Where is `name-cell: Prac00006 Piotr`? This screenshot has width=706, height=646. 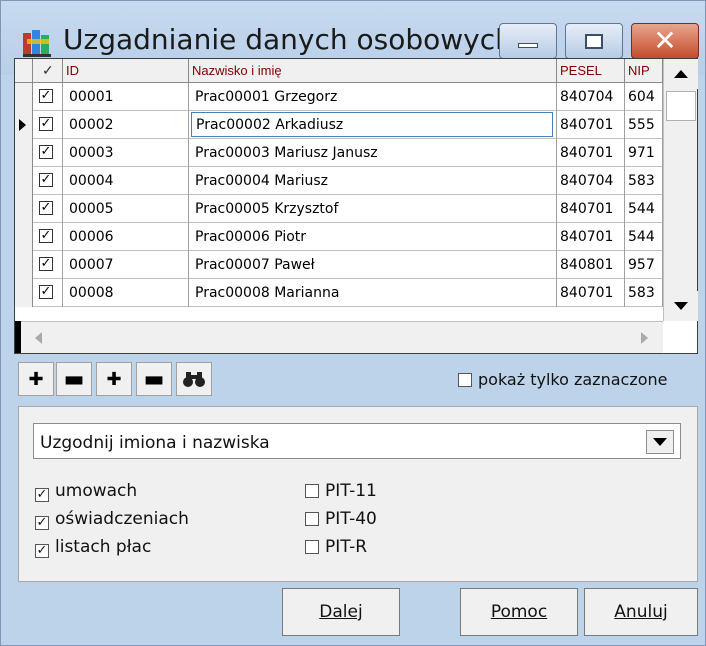
name-cell: Prac00006 Piotr is located at coordinates (373, 237).